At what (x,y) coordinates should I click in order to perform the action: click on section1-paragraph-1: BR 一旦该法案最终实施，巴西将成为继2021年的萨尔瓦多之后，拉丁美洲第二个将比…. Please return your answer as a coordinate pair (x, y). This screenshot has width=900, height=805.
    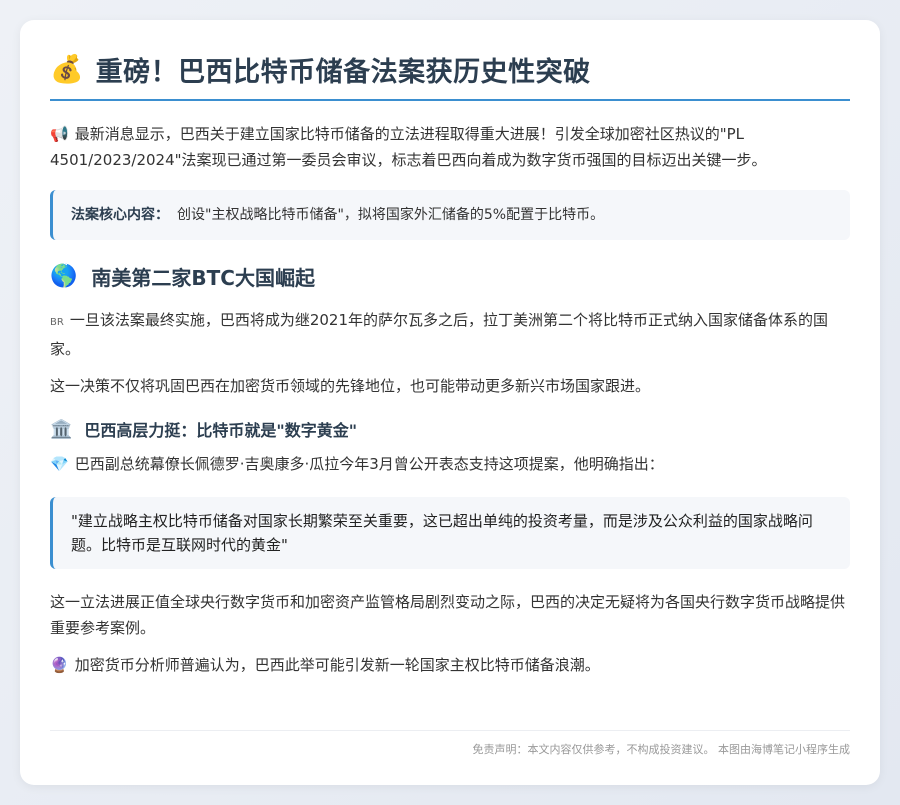
    Looking at the image, I should click on (450, 334).